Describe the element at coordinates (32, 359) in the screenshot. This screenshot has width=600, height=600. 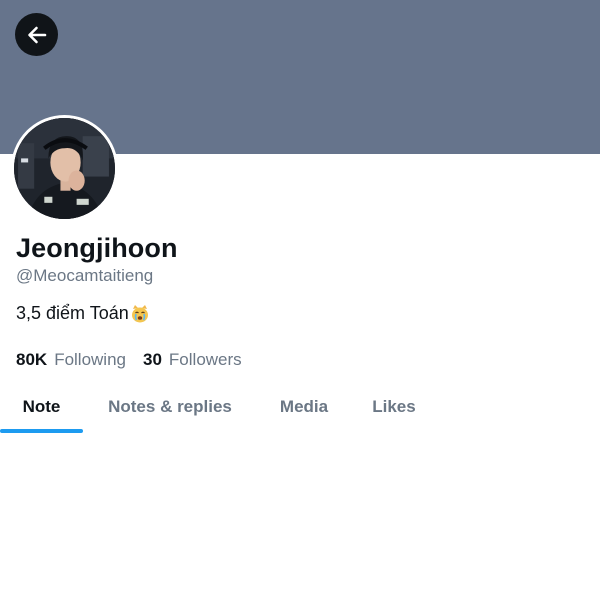
I see `following-count: 80K` at that location.